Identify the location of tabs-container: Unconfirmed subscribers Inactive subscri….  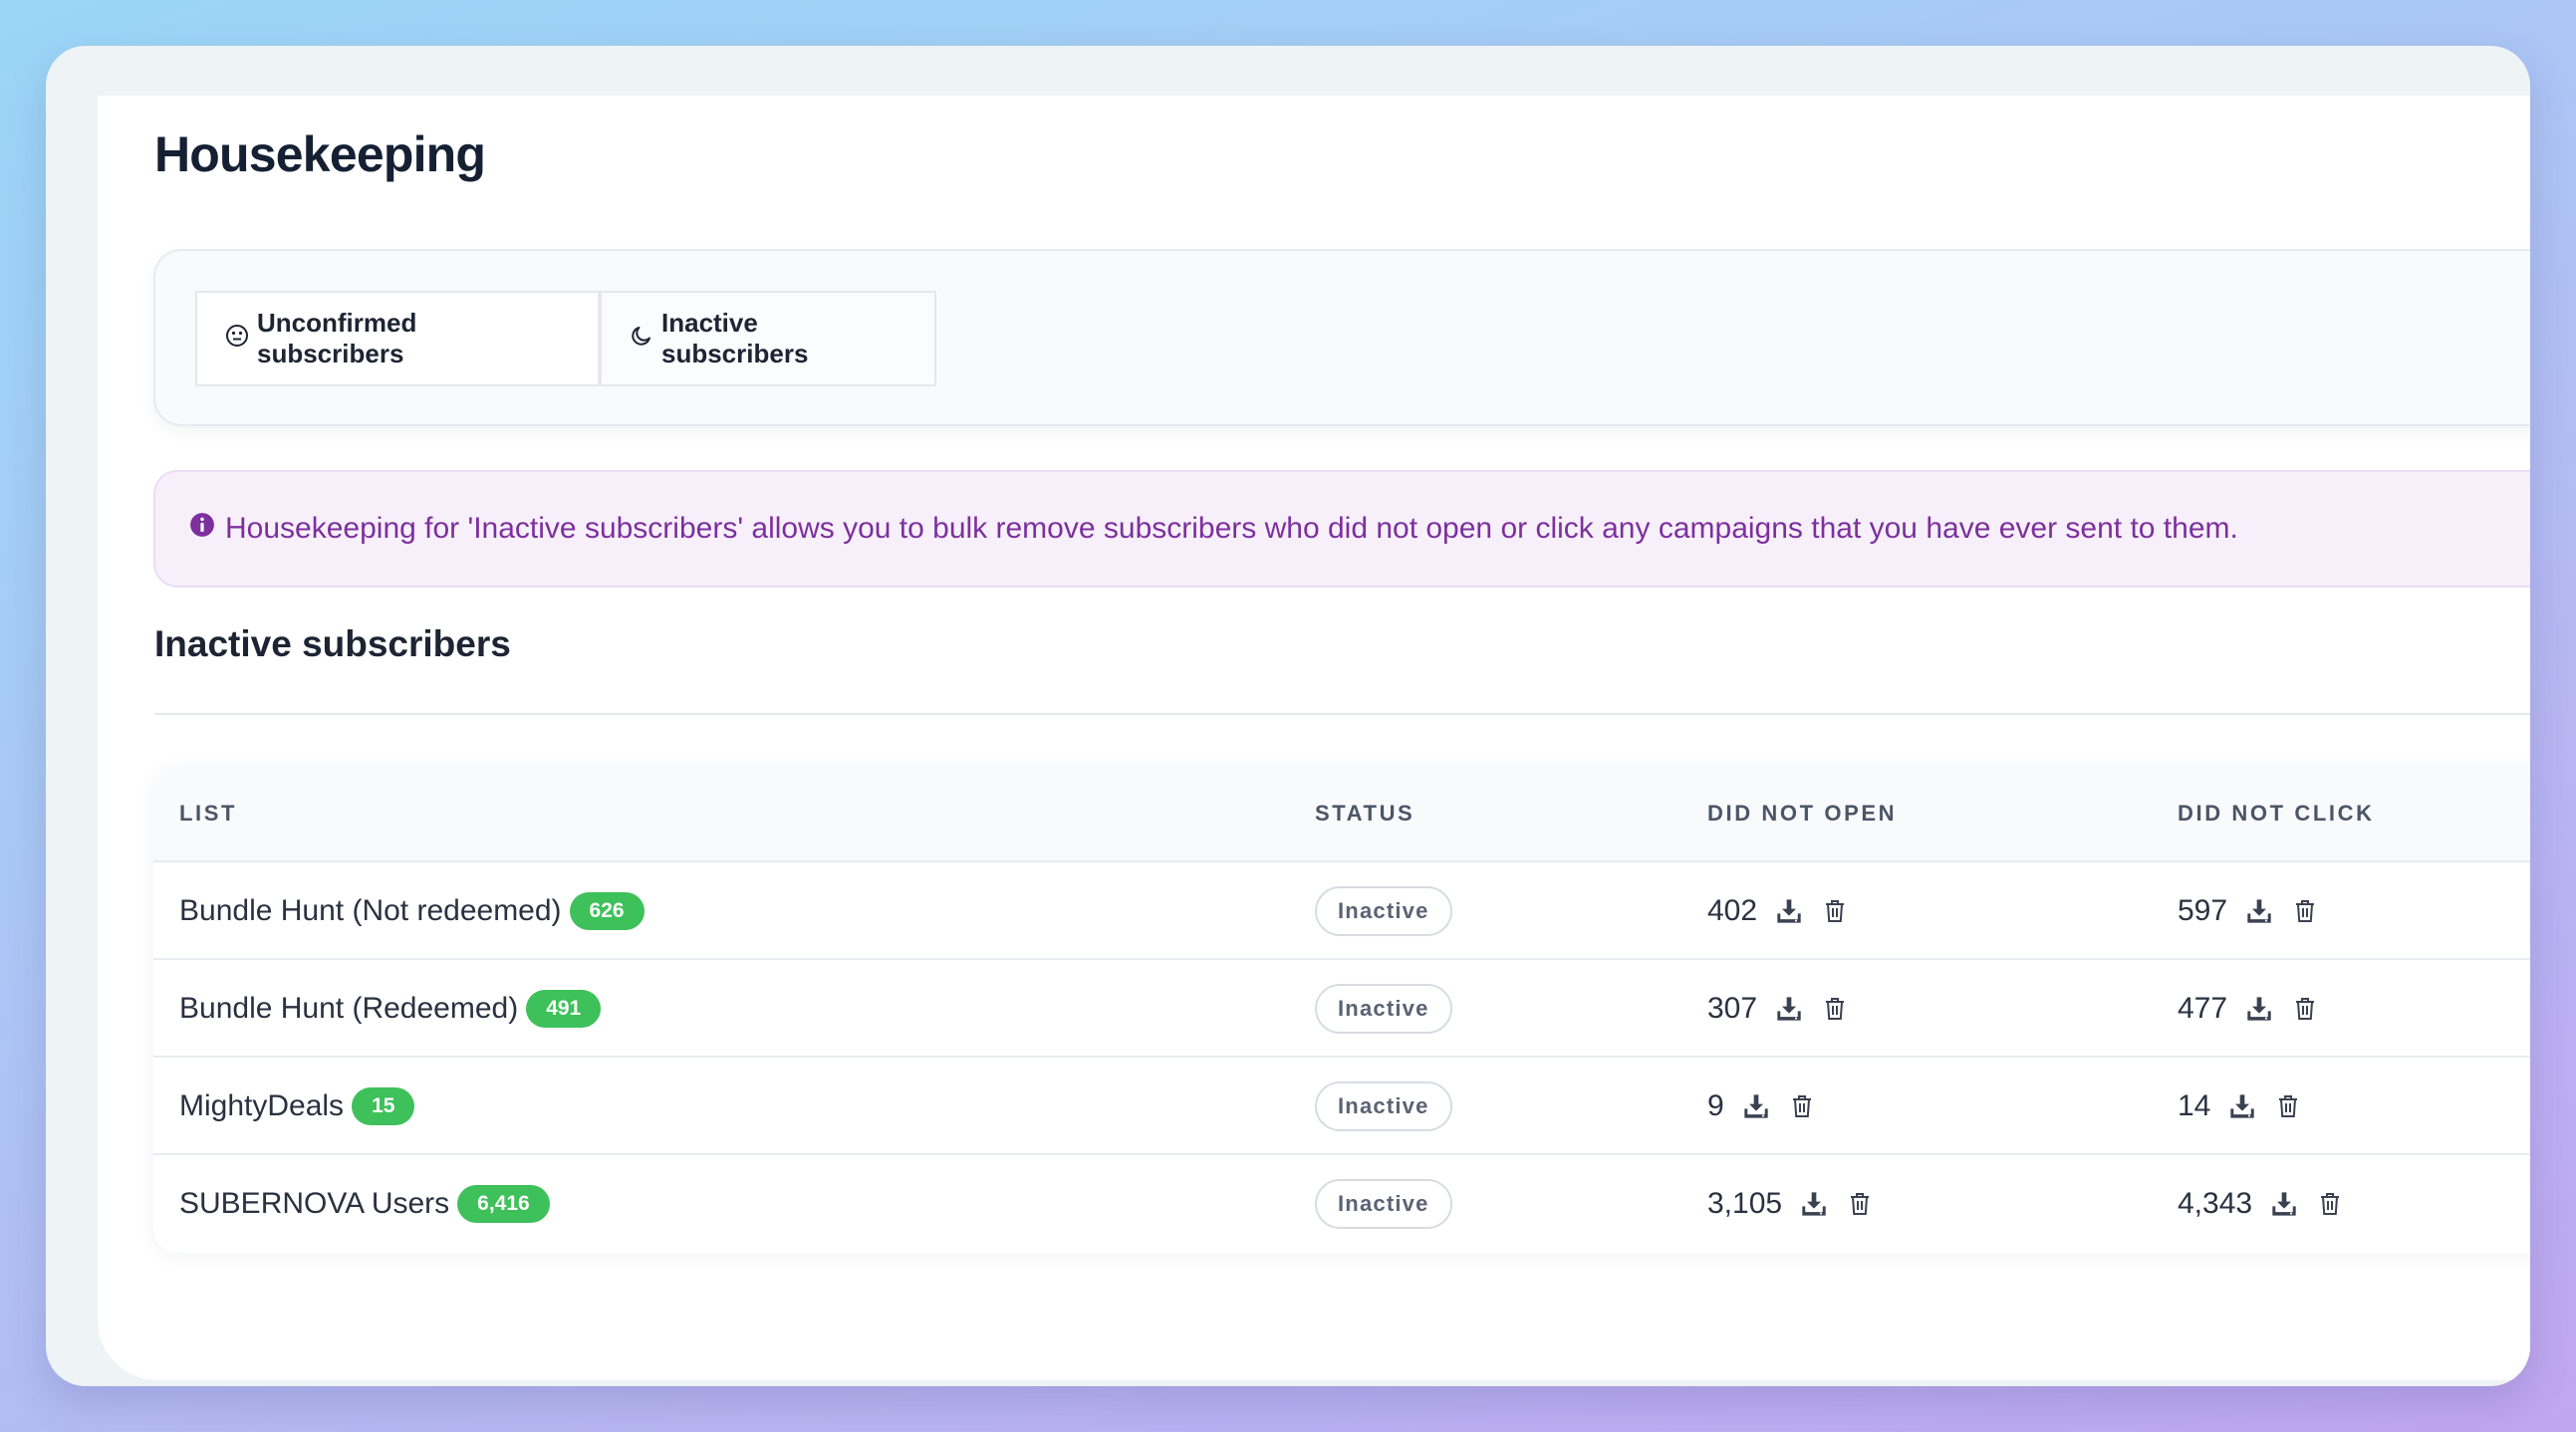
(1341, 338).